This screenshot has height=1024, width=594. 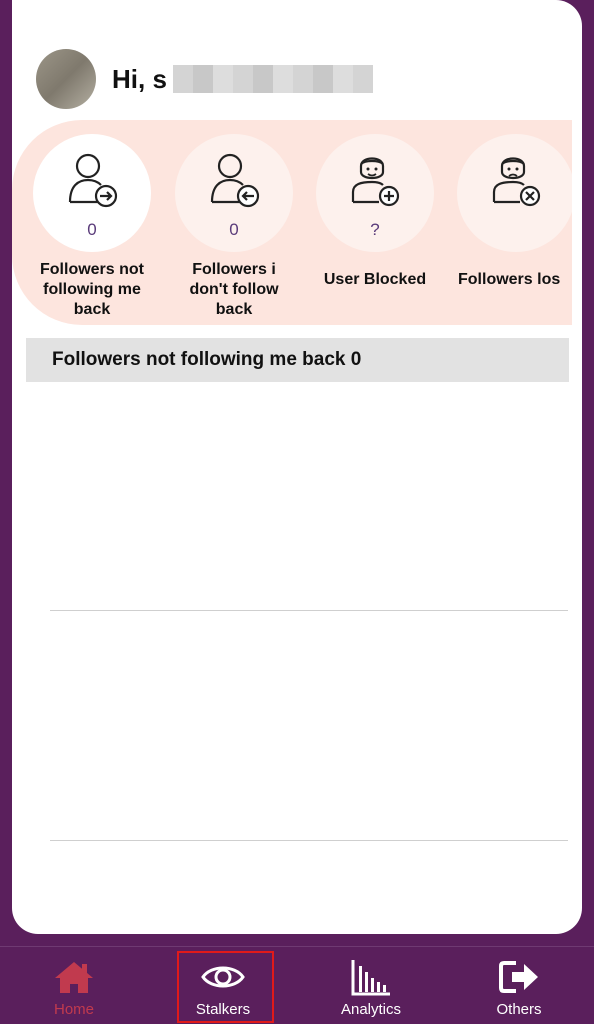 I want to click on user-remove-icon, so click(x=516, y=182).